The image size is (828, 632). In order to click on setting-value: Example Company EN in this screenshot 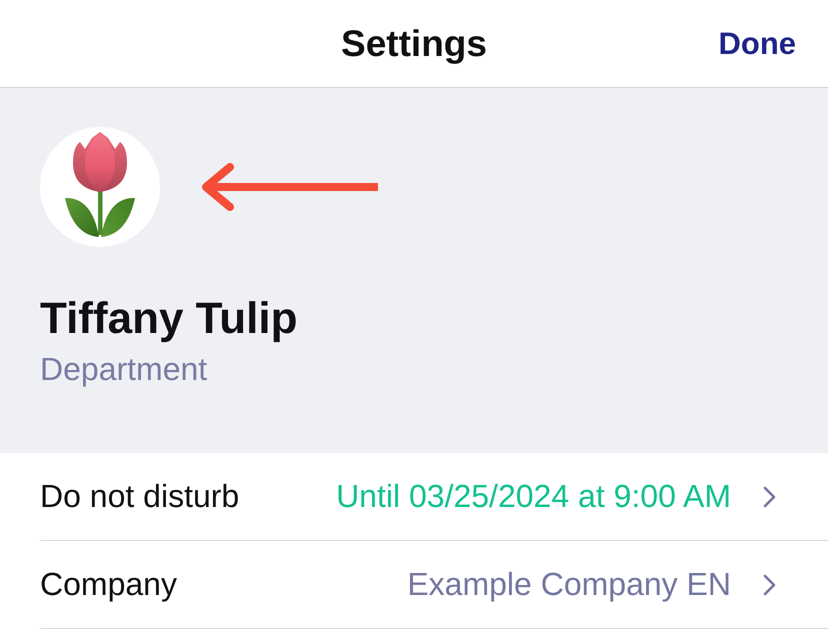, I will do `click(569, 584)`.